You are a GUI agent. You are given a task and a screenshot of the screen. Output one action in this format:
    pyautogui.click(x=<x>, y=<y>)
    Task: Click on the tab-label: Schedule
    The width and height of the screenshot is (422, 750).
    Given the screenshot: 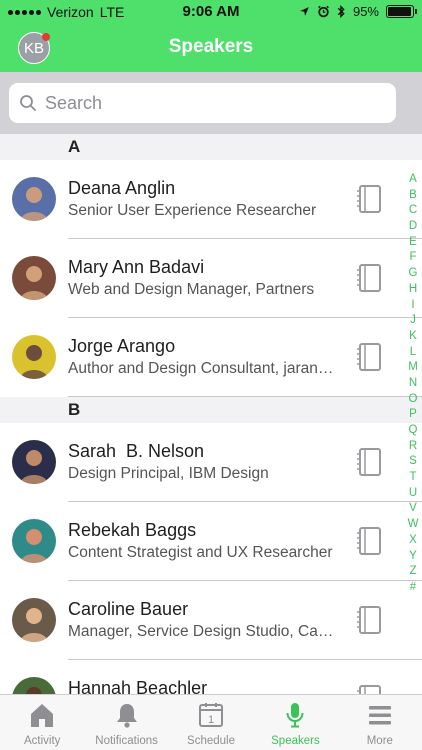 What is the action you would take?
    pyautogui.click(x=211, y=741)
    